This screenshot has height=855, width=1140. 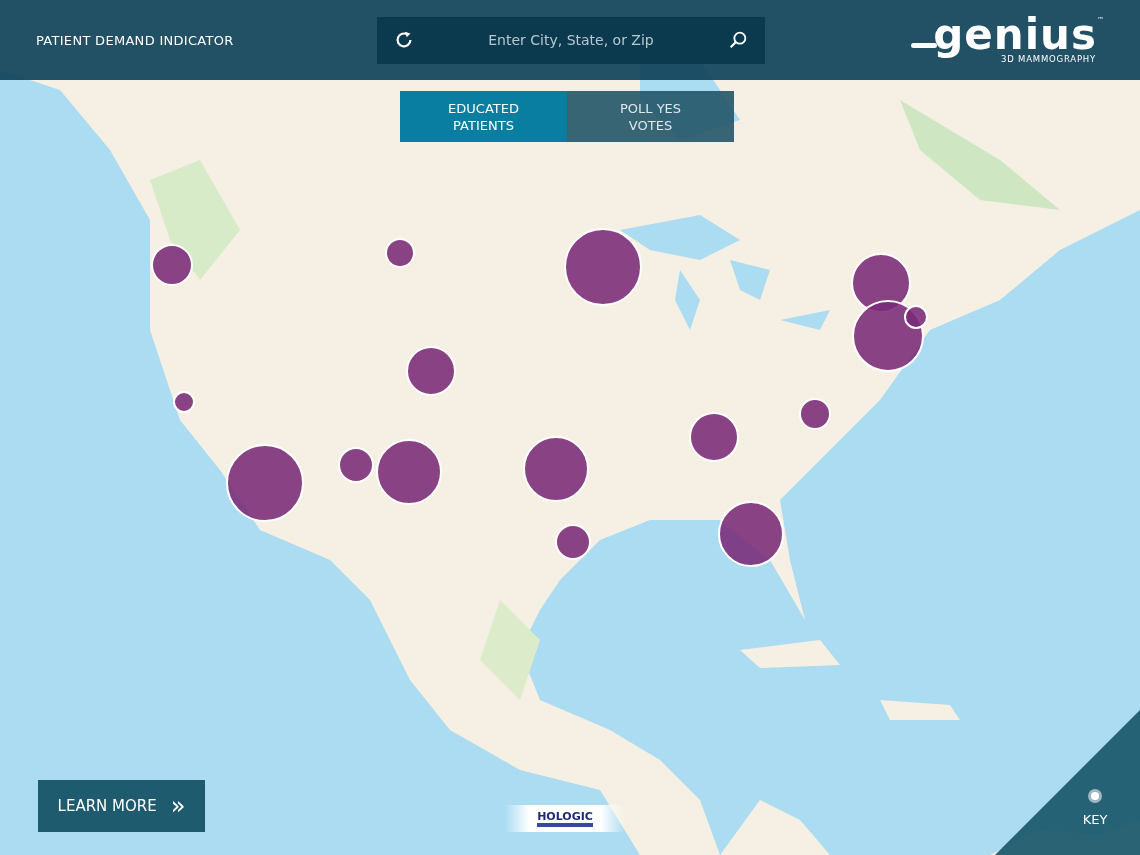 I want to click on tab: EDUCATED PATIENTS, so click(x=483, y=116).